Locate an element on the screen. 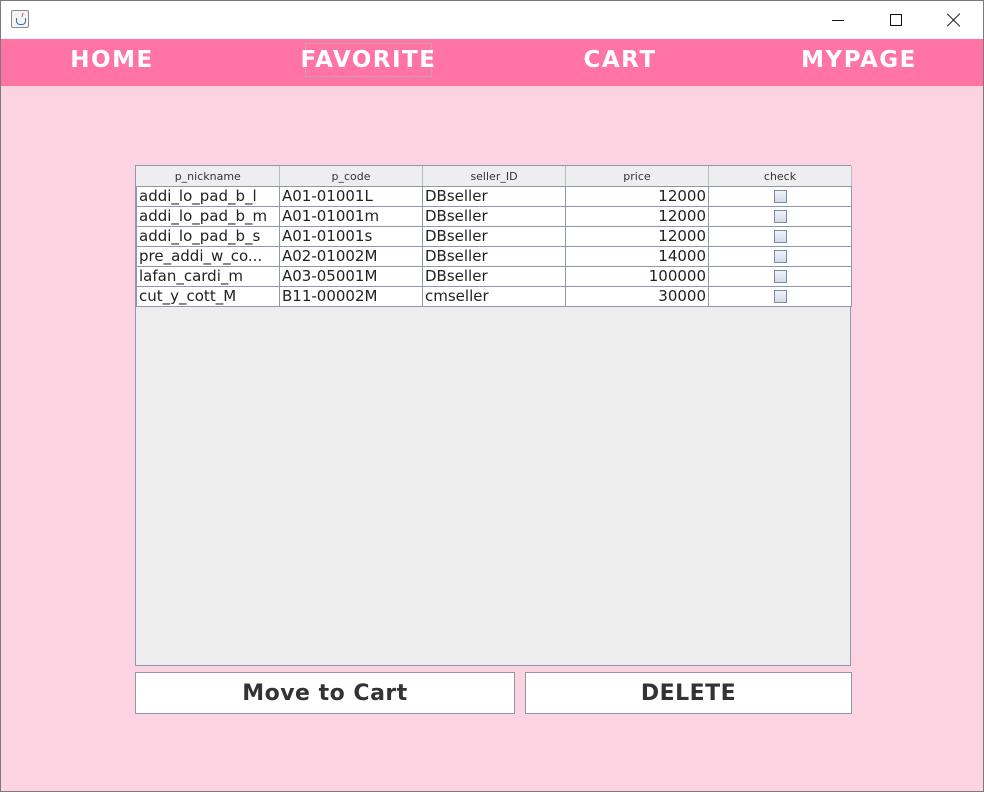  minimize-button is located at coordinates (838, 20).